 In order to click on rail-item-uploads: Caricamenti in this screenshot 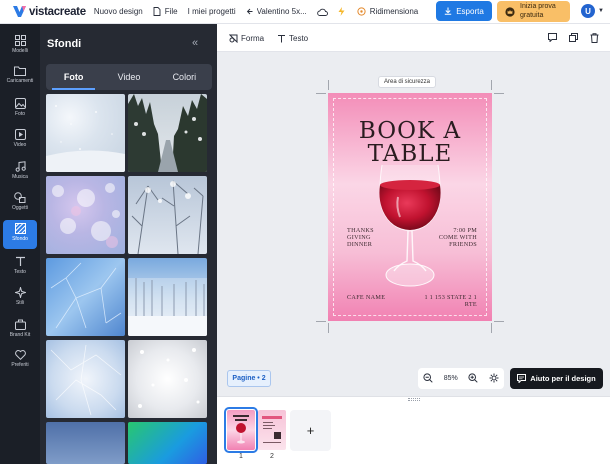, I will do `click(20, 77)`.